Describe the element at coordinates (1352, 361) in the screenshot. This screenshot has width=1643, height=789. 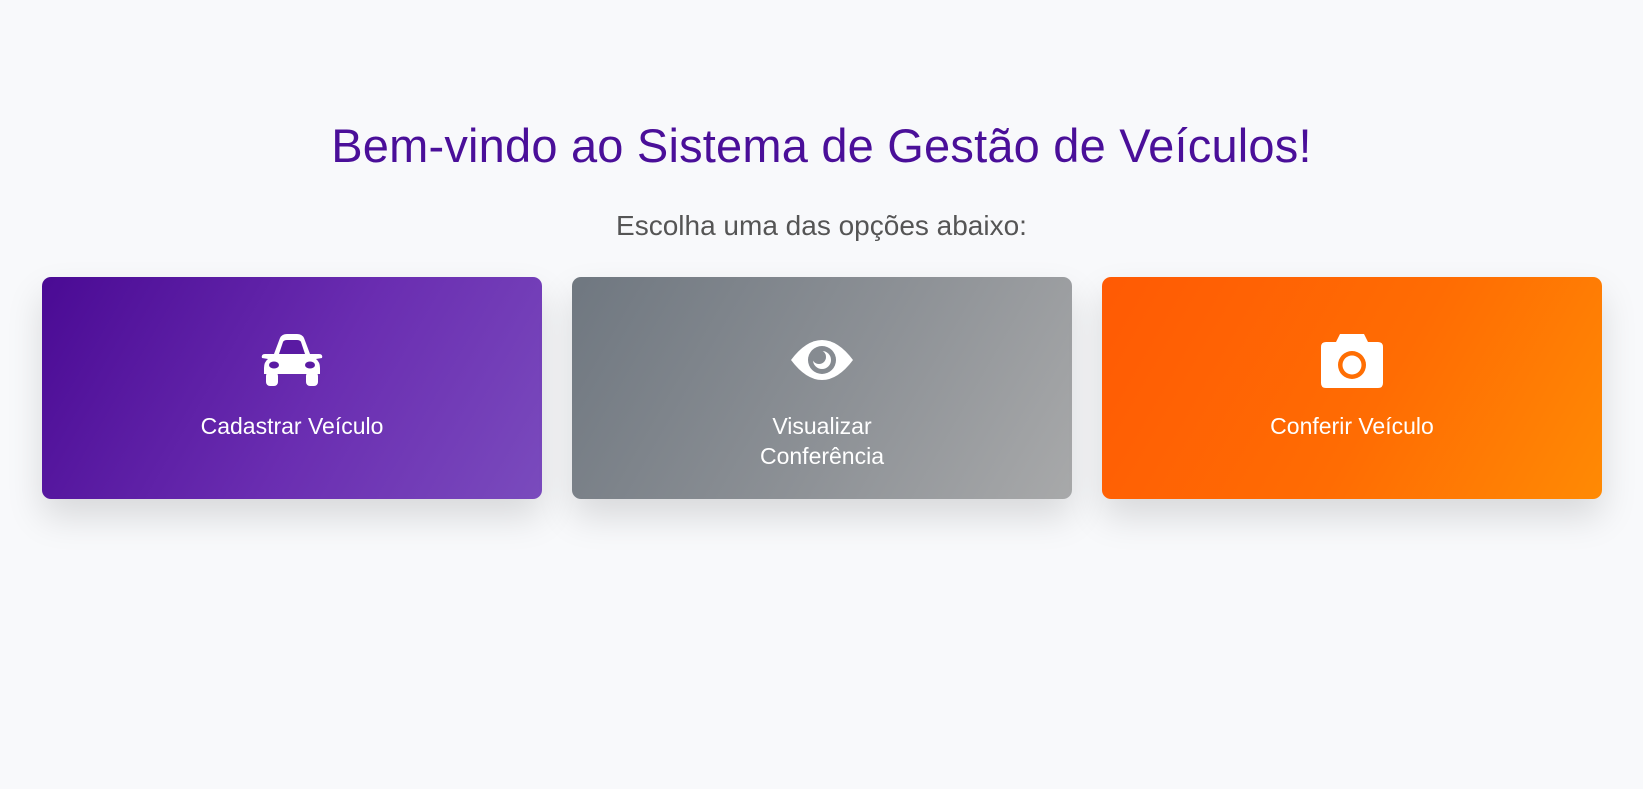
I see `camera-icon` at that location.